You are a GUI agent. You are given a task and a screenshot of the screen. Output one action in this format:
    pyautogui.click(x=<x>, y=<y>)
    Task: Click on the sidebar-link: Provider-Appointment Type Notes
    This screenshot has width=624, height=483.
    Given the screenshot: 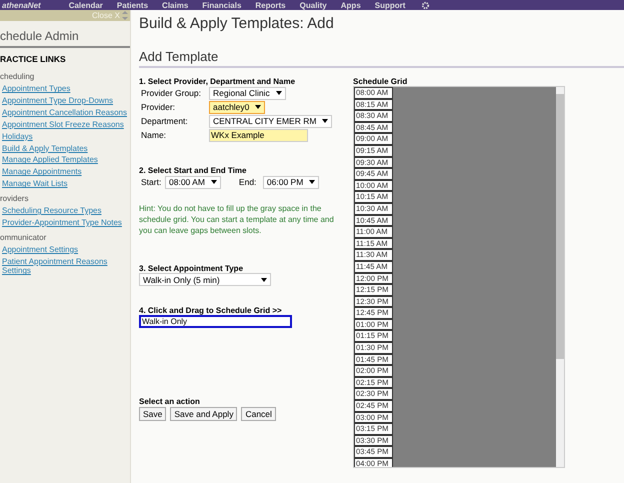 What is the action you would take?
    pyautogui.click(x=62, y=223)
    